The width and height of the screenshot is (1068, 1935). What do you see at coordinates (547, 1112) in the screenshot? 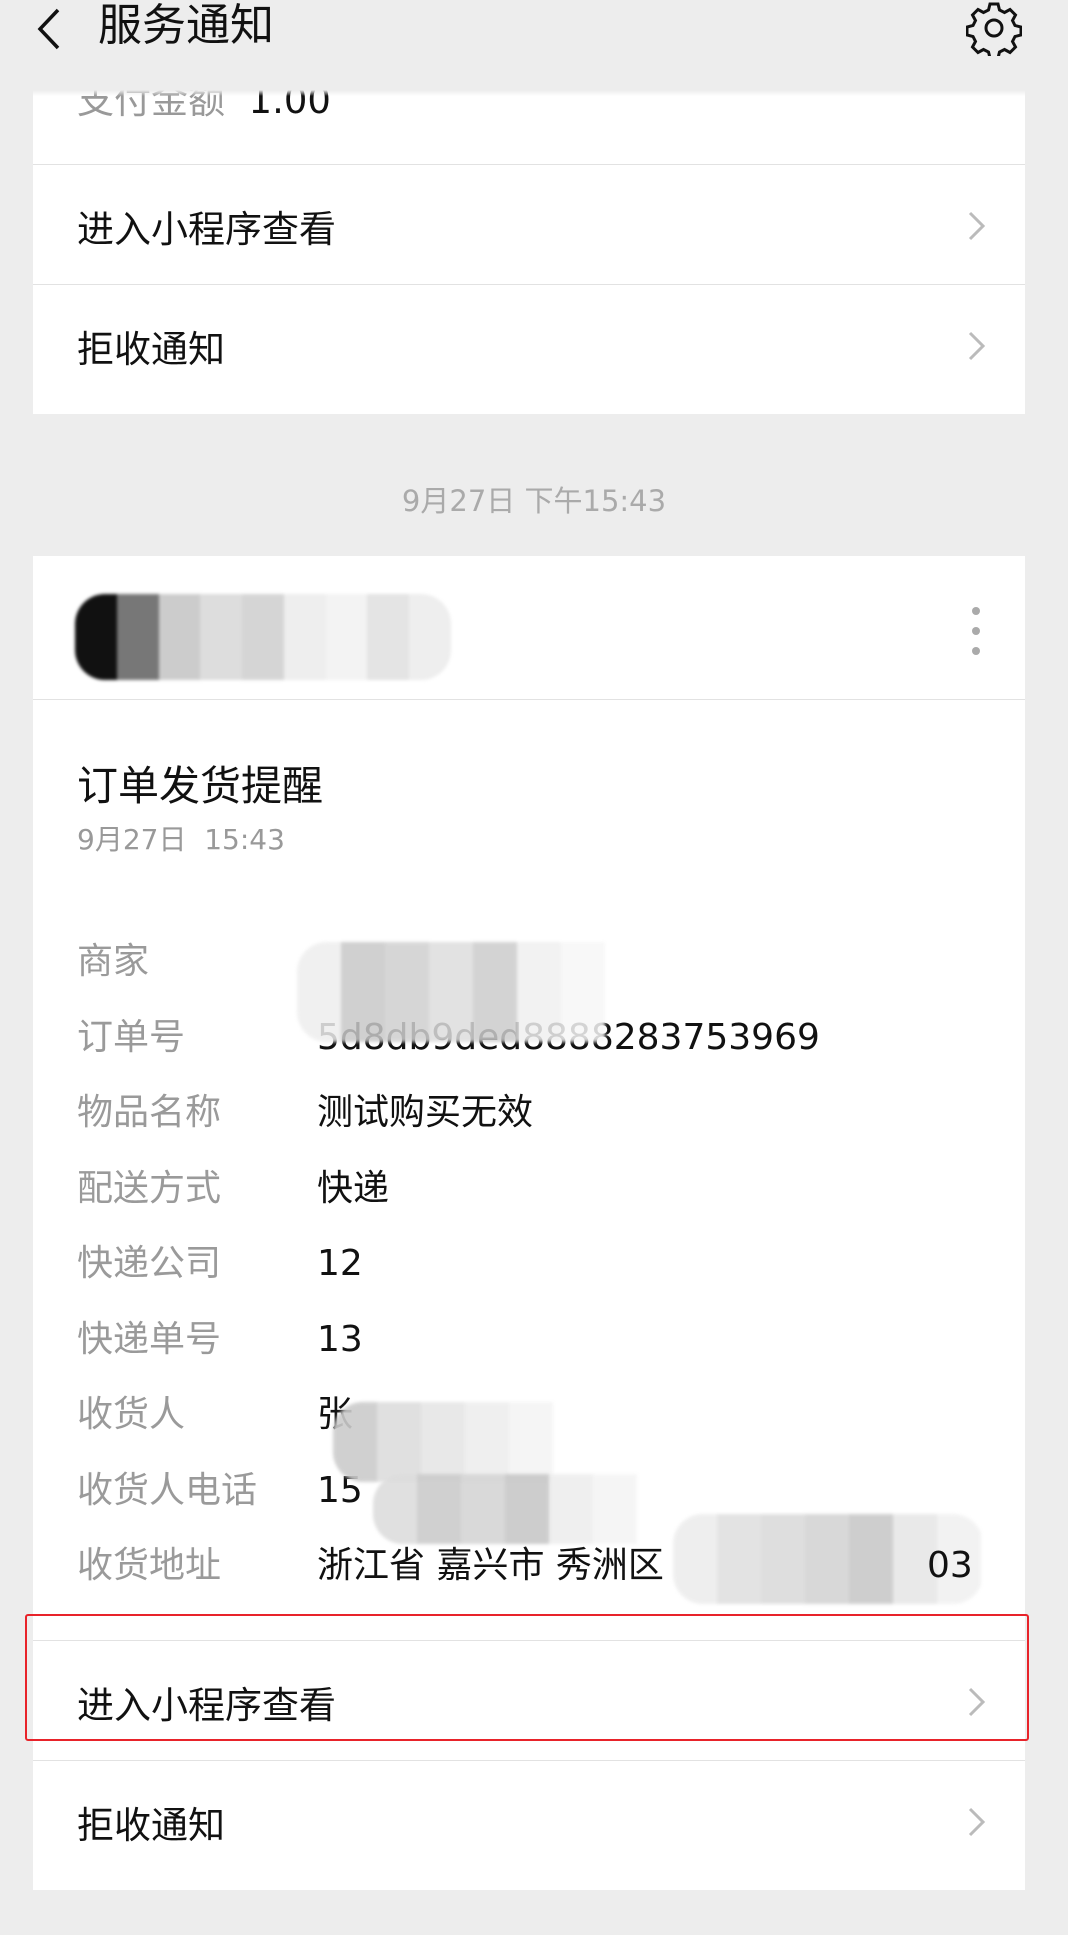
I see `field-row: 物品名称 测试购买无效` at bounding box center [547, 1112].